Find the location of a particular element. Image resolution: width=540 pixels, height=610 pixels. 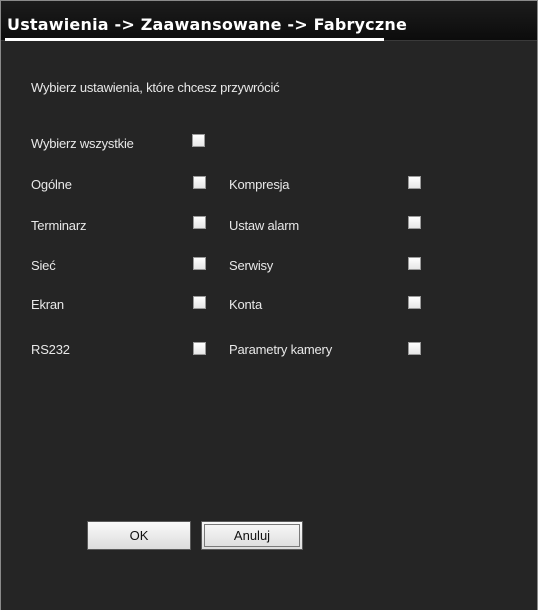

option-services-checkbox is located at coordinates (414, 263).